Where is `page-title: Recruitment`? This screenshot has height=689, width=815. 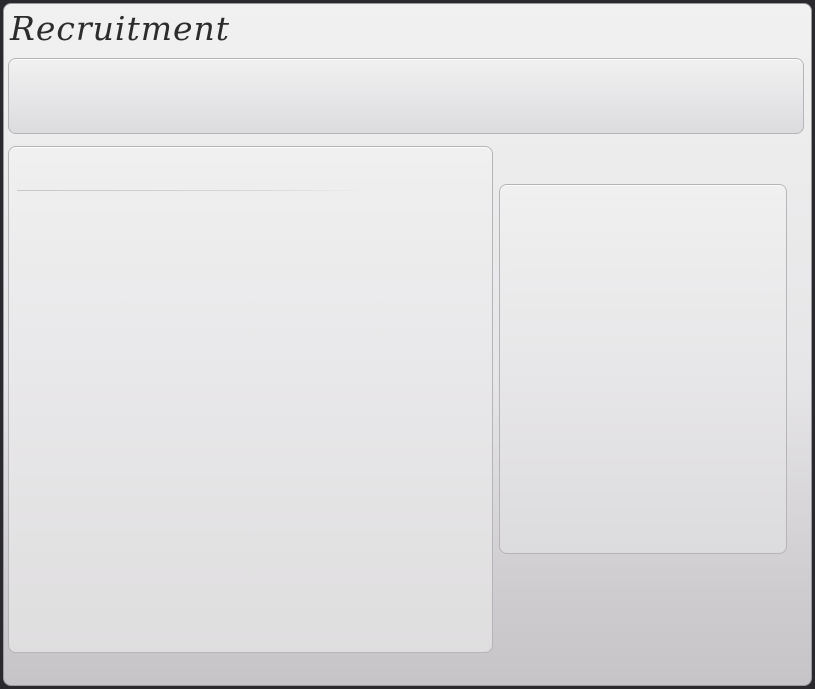 page-title: Recruitment is located at coordinates (120, 28).